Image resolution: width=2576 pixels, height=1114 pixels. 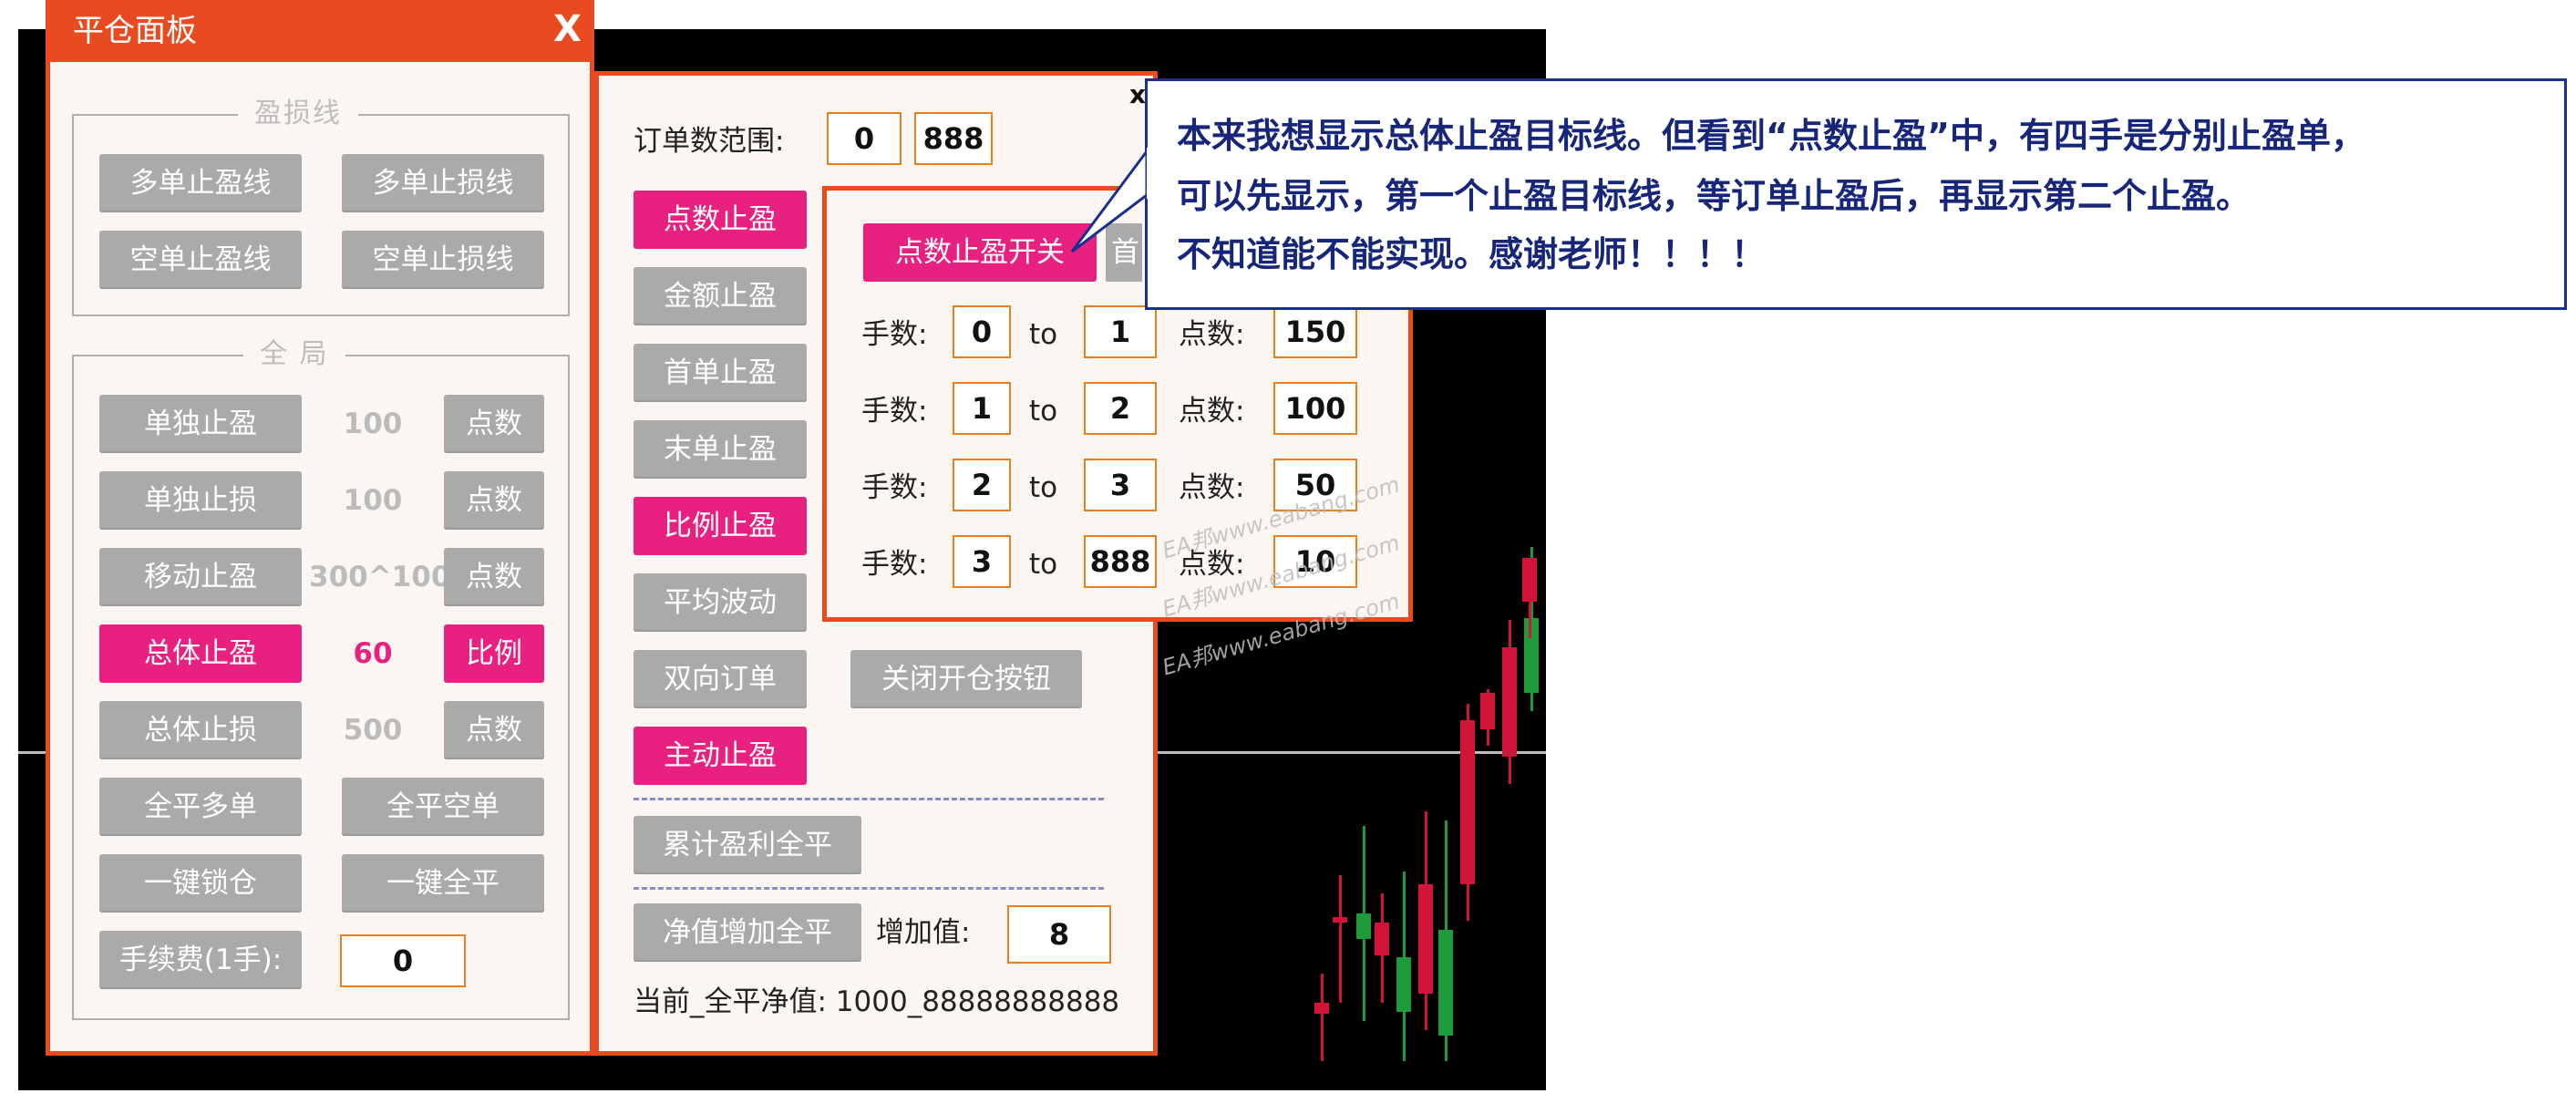 What do you see at coordinates (953, 138) in the screenshot?
I see `order-range-to-input: 888` at bounding box center [953, 138].